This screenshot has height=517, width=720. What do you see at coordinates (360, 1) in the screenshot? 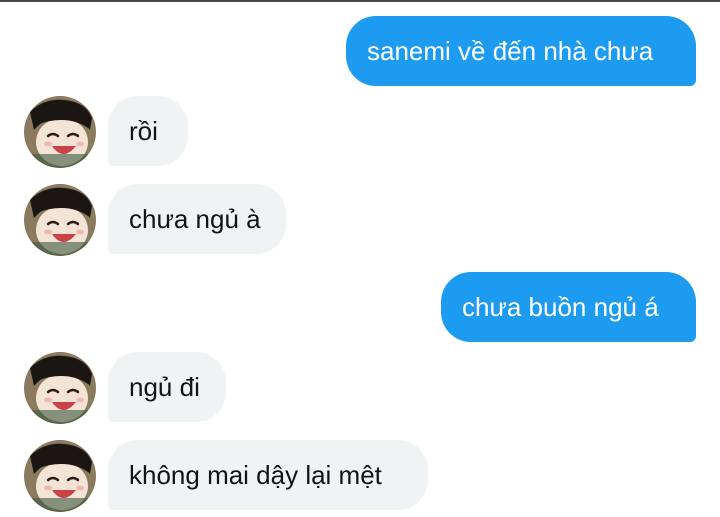
I see `top-border` at bounding box center [360, 1].